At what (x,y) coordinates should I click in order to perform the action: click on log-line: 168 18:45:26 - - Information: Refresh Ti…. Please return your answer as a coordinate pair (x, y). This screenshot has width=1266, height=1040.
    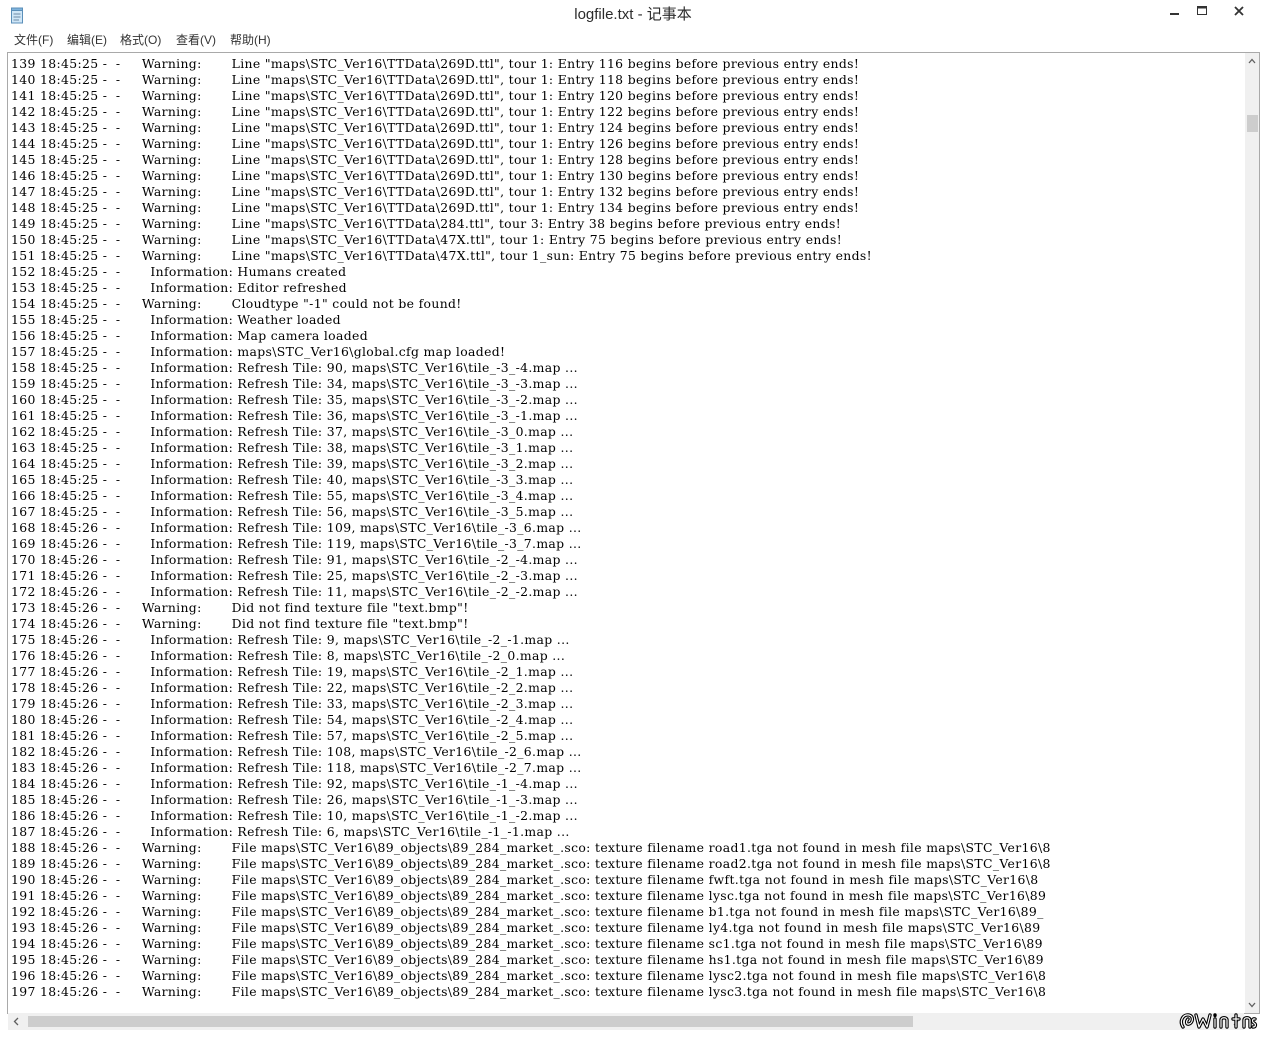
    Looking at the image, I should click on (296, 527).